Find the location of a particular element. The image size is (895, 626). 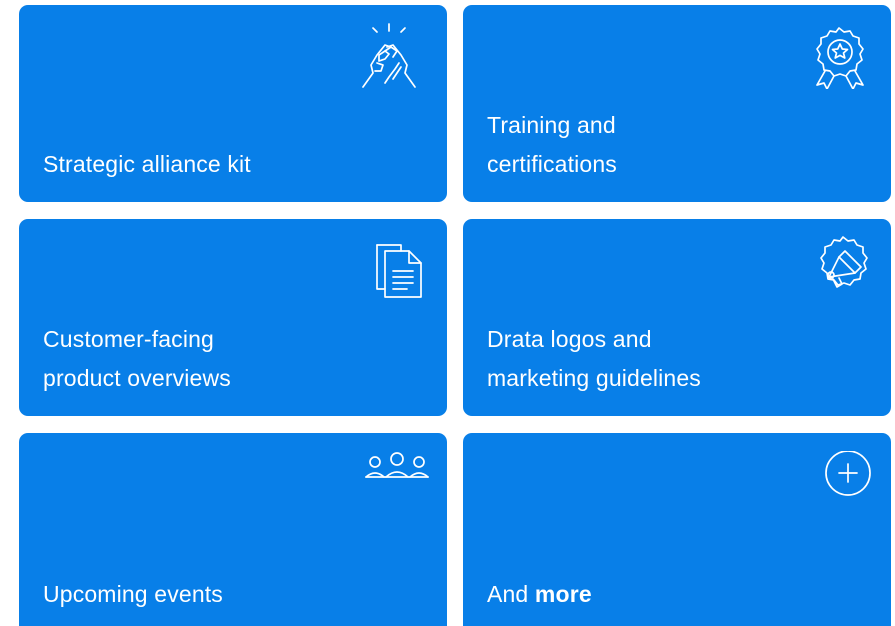

card-label: Upcoming events is located at coordinates (133, 594).